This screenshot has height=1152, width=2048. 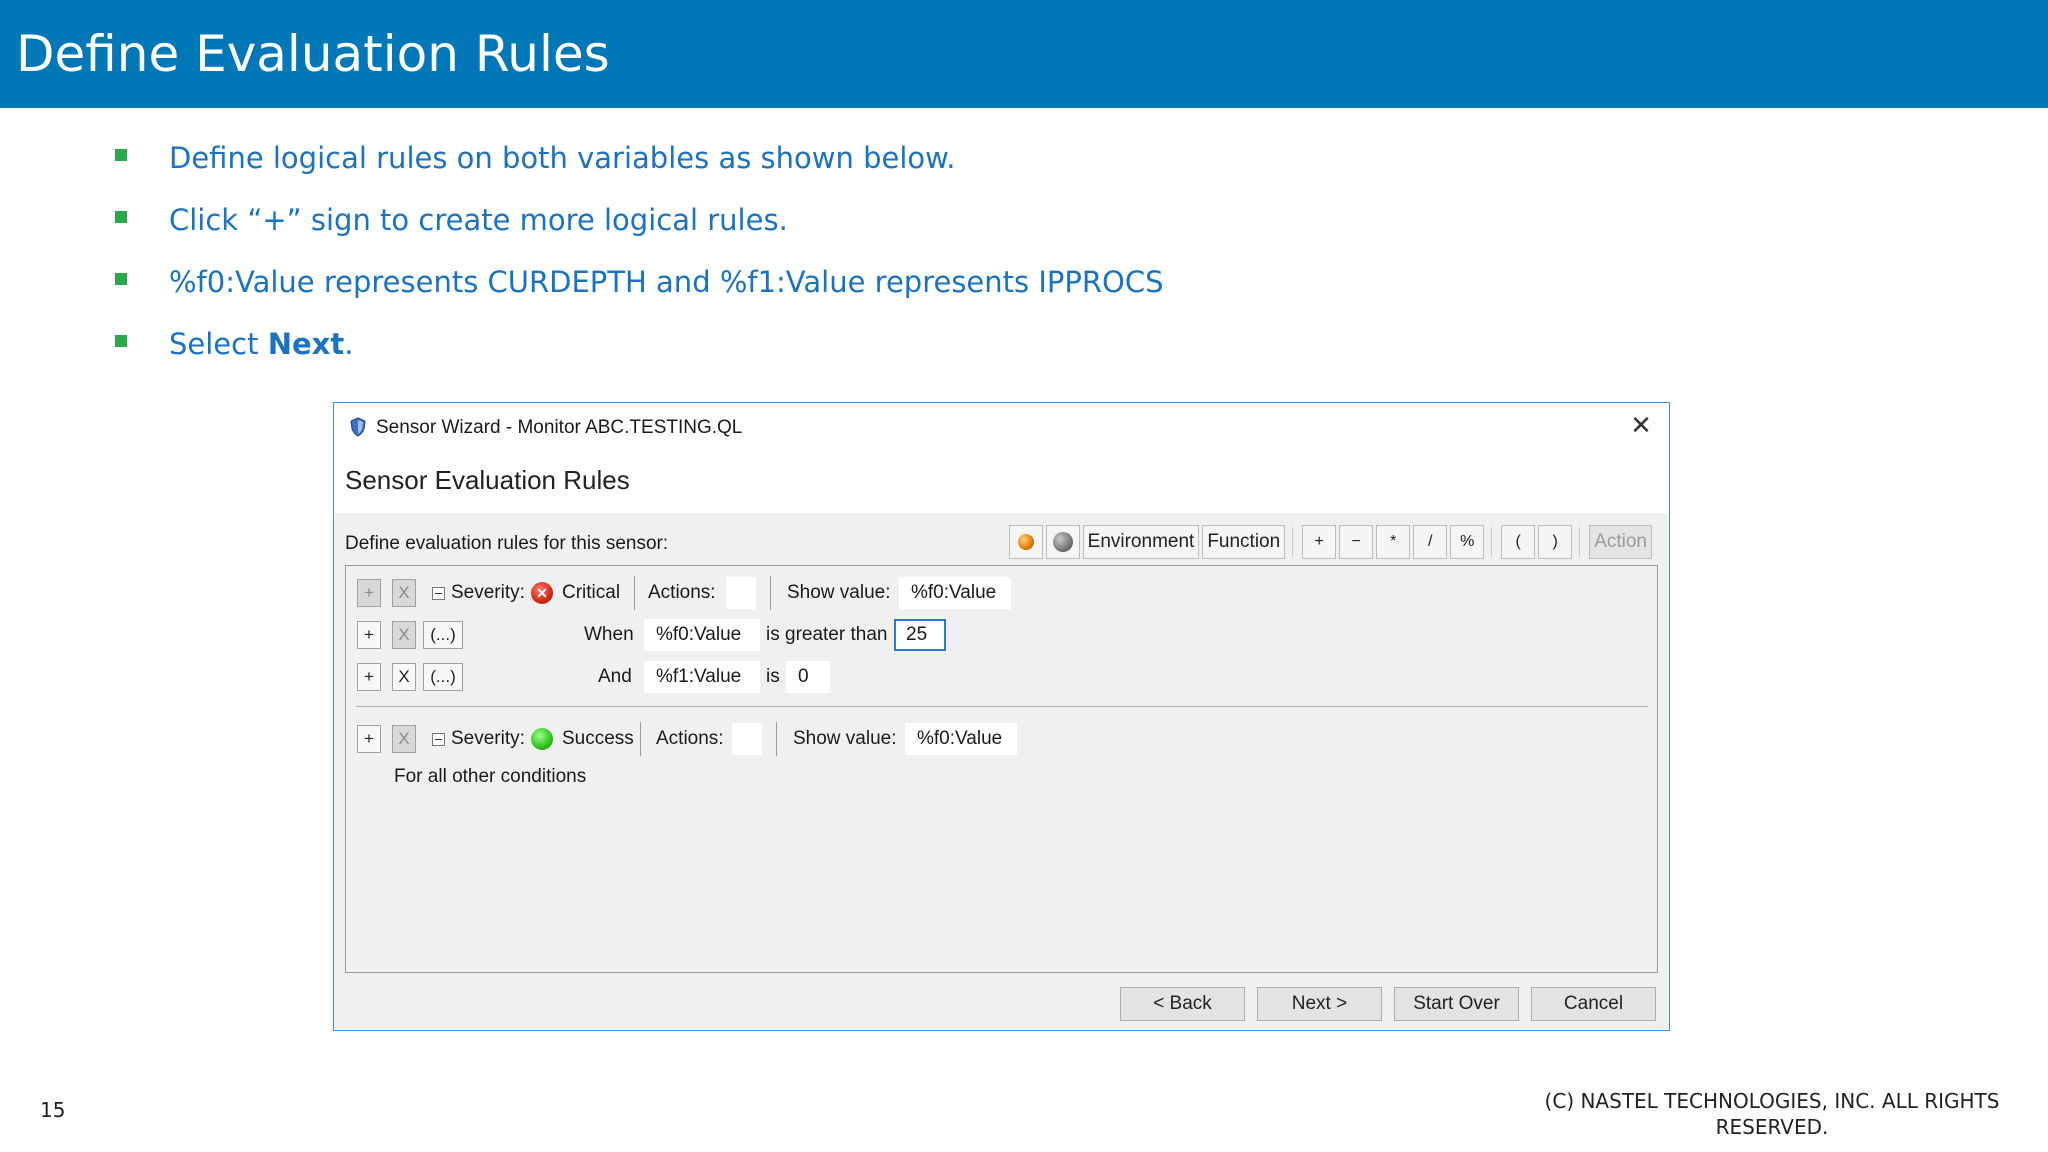 What do you see at coordinates (1555, 542) in the screenshot?
I see `close-paren-button: )` at bounding box center [1555, 542].